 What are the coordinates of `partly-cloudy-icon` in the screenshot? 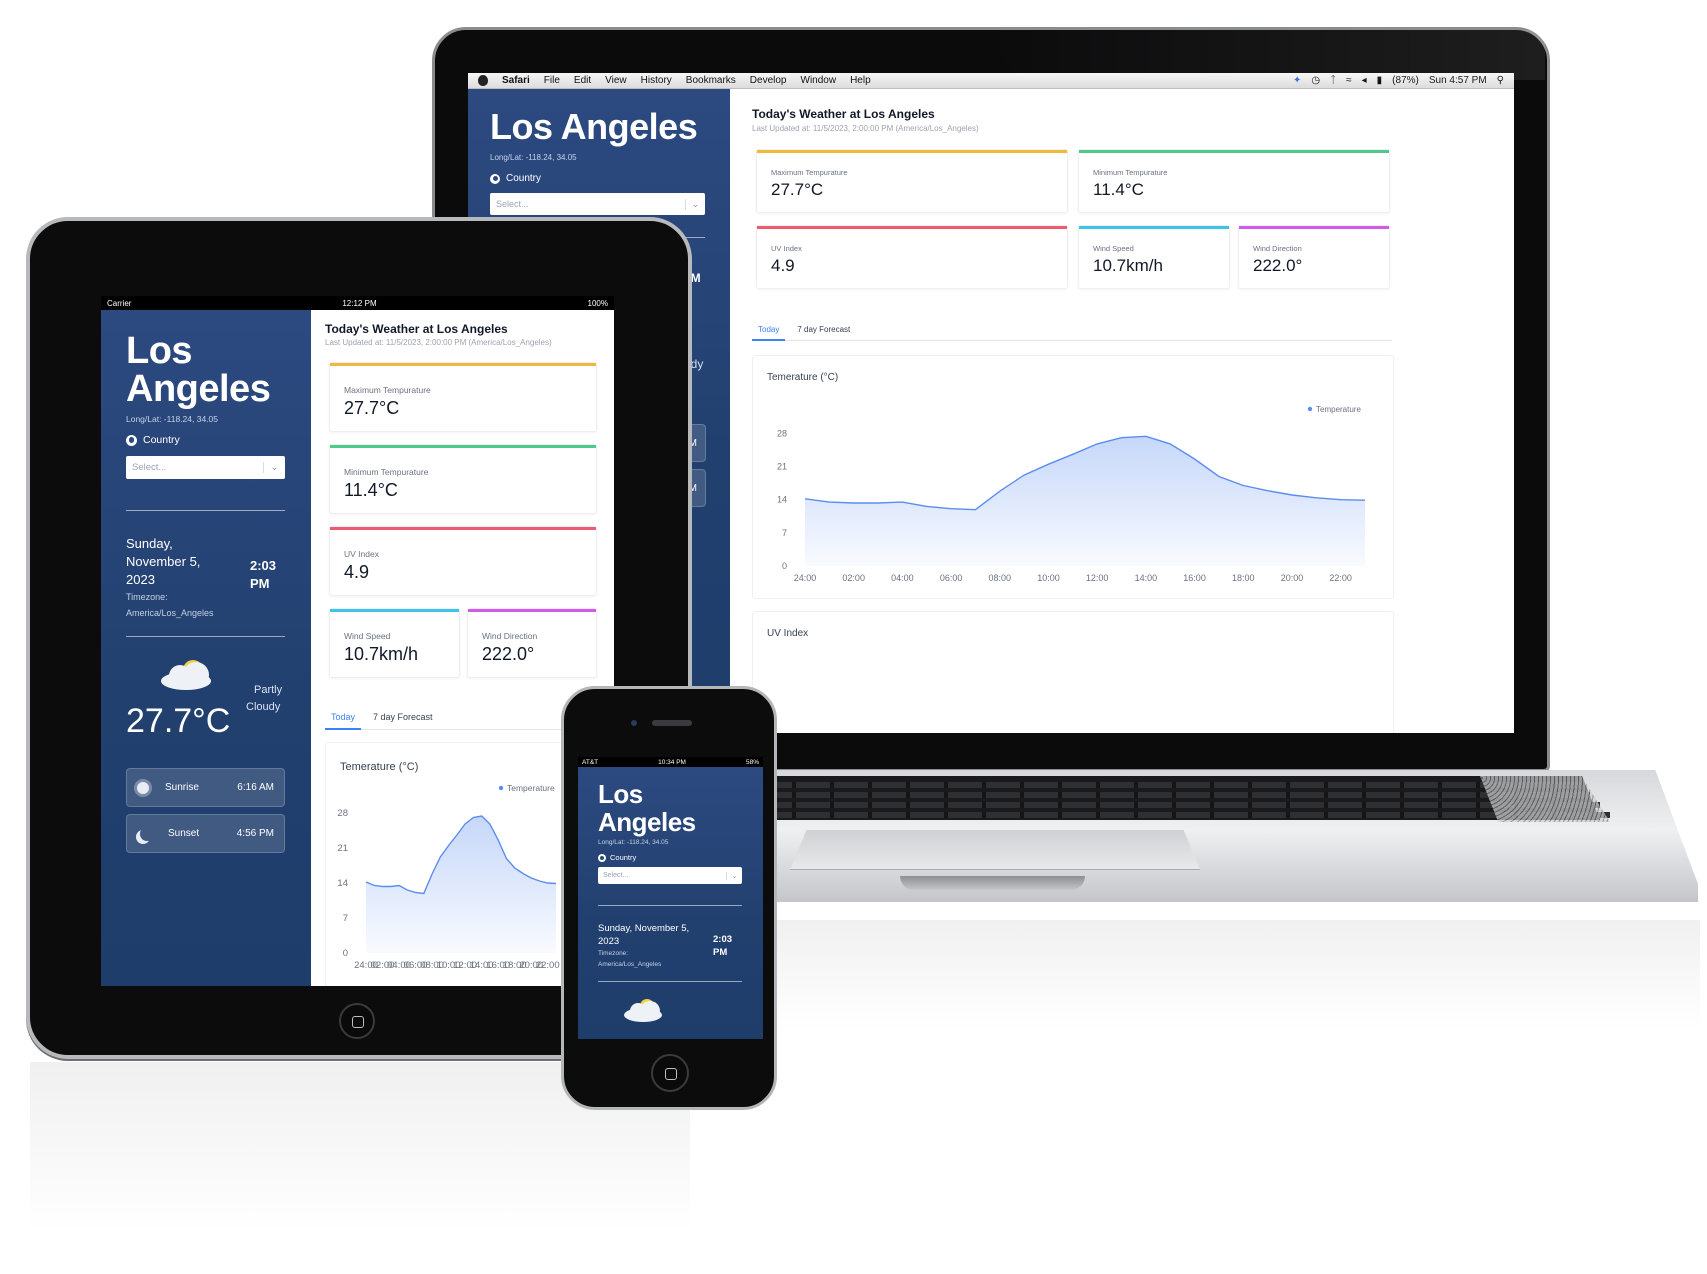 It's located at (188, 677).